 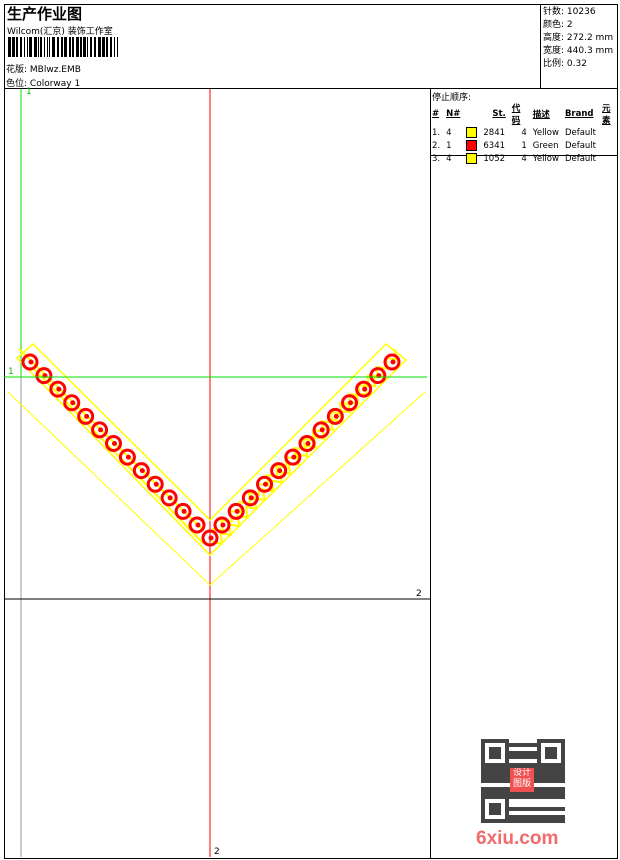 I want to click on stamp-logo: 设计图版, so click(x=522, y=780).